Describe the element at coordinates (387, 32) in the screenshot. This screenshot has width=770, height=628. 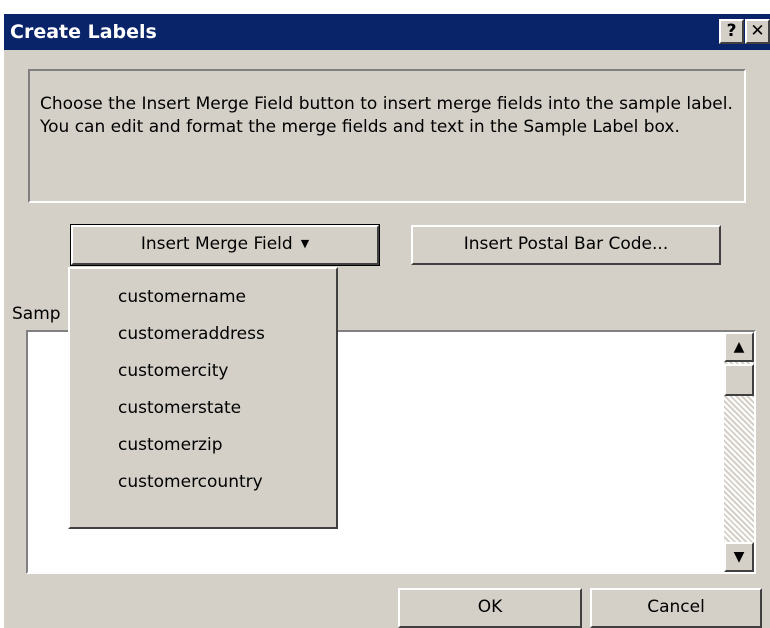
I see `title-bar: Create Labels ? ✕` at that location.